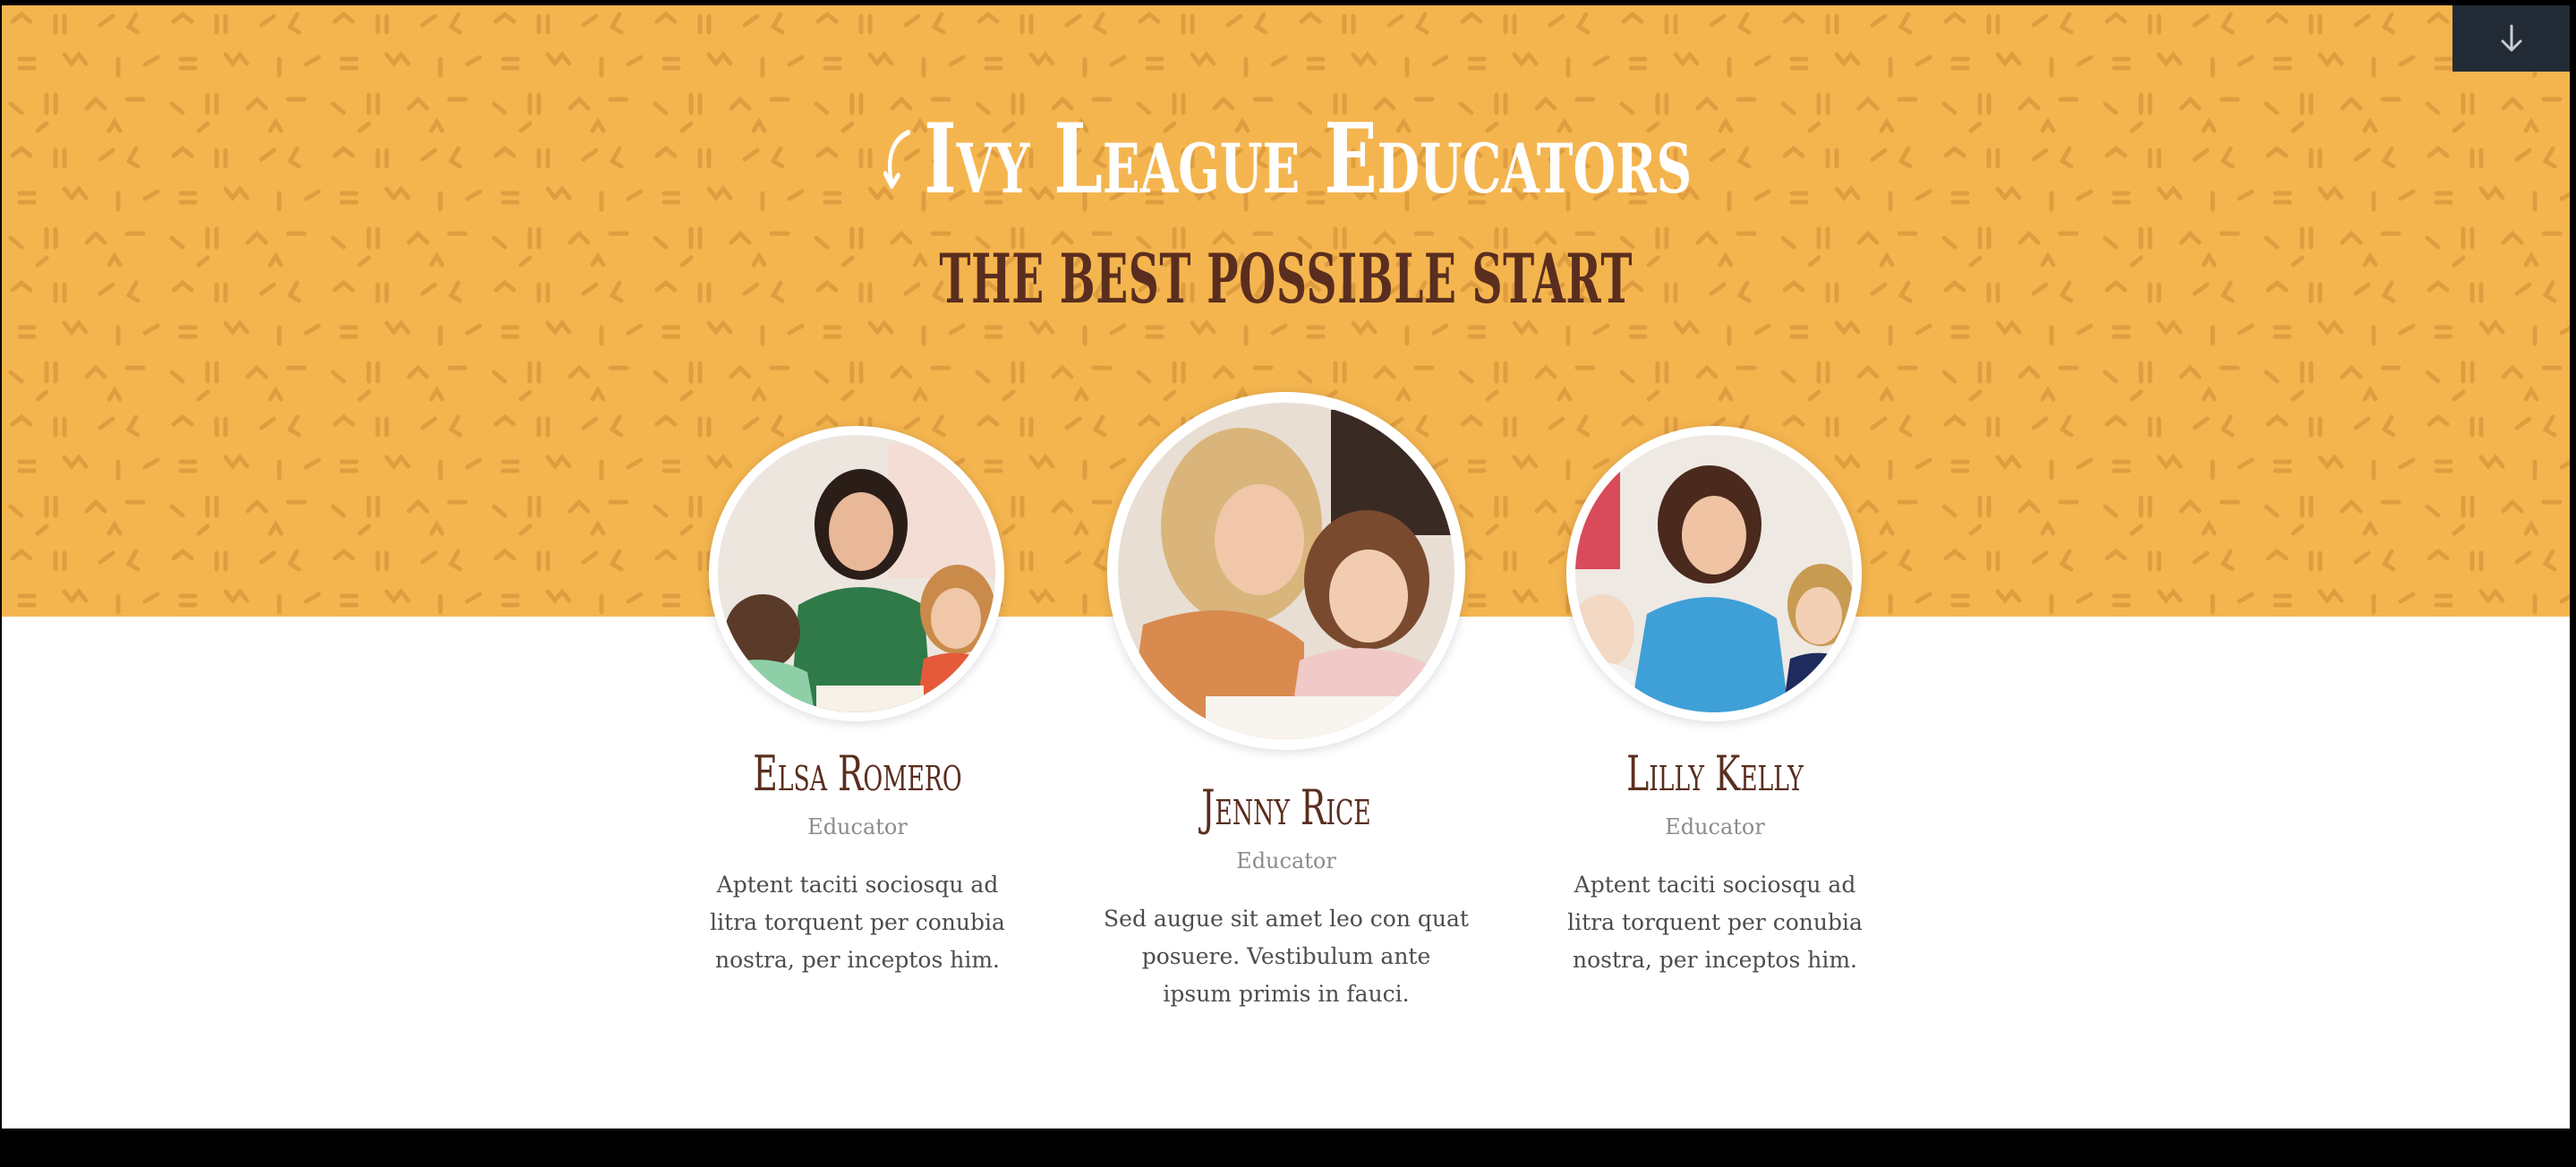  I want to click on photo-teacher-with-girl, so click(1286, 571).